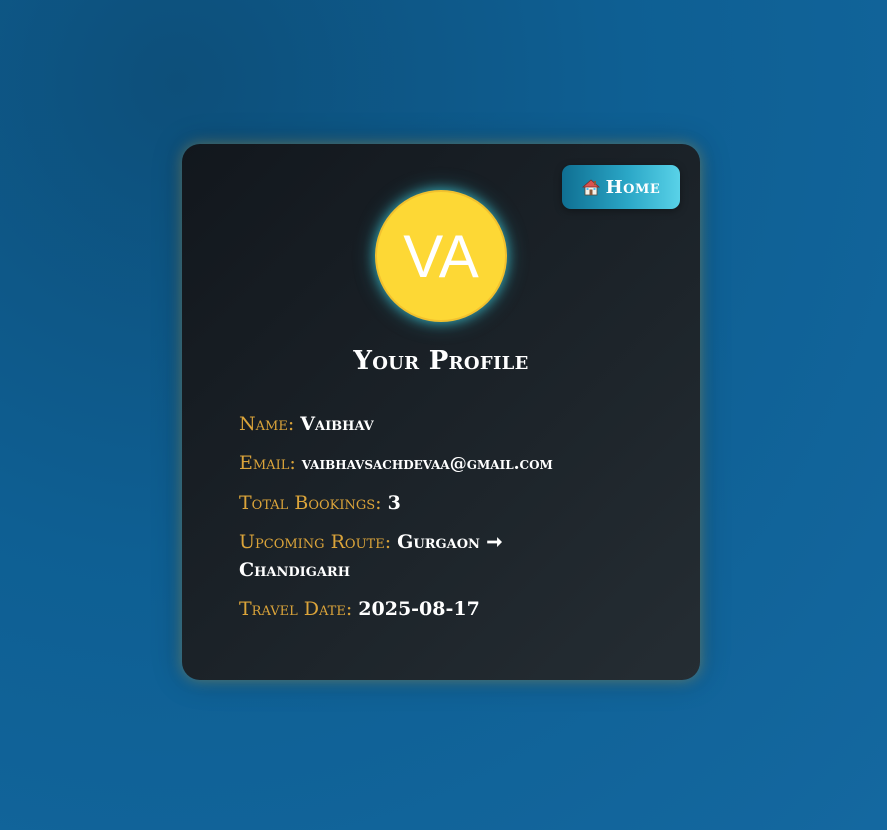  I want to click on name-row: Name: Vaibhav, so click(449, 424).